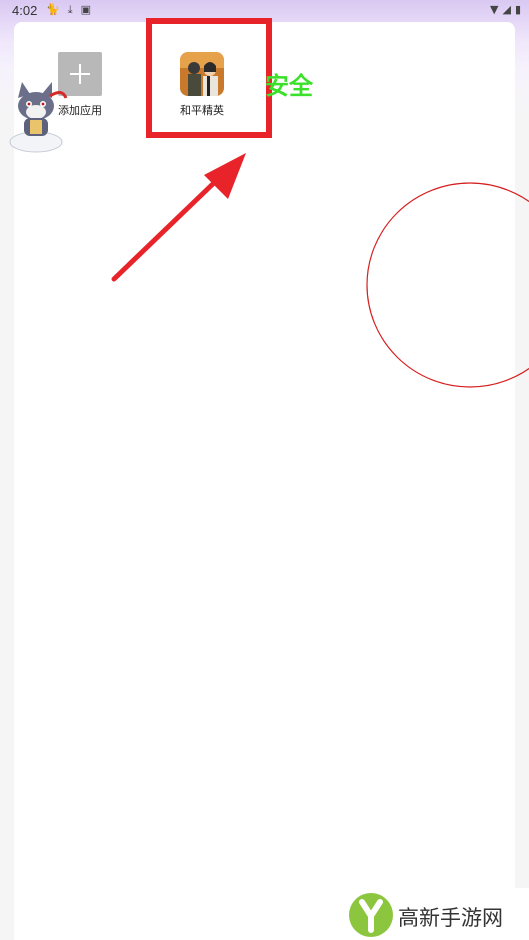 Image resolution: width=529 pixels, height=940 pixels. I want to click on status-icons-right: ▼ ◢ ▮, so click(505, 9).